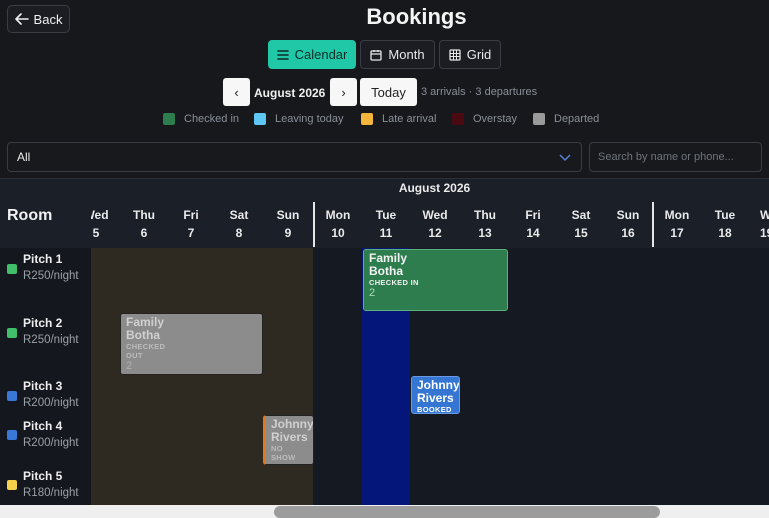  I want to click on booking-johnny-rivers-booked: Johnny Rivers BOOKED, so click(435, 395).